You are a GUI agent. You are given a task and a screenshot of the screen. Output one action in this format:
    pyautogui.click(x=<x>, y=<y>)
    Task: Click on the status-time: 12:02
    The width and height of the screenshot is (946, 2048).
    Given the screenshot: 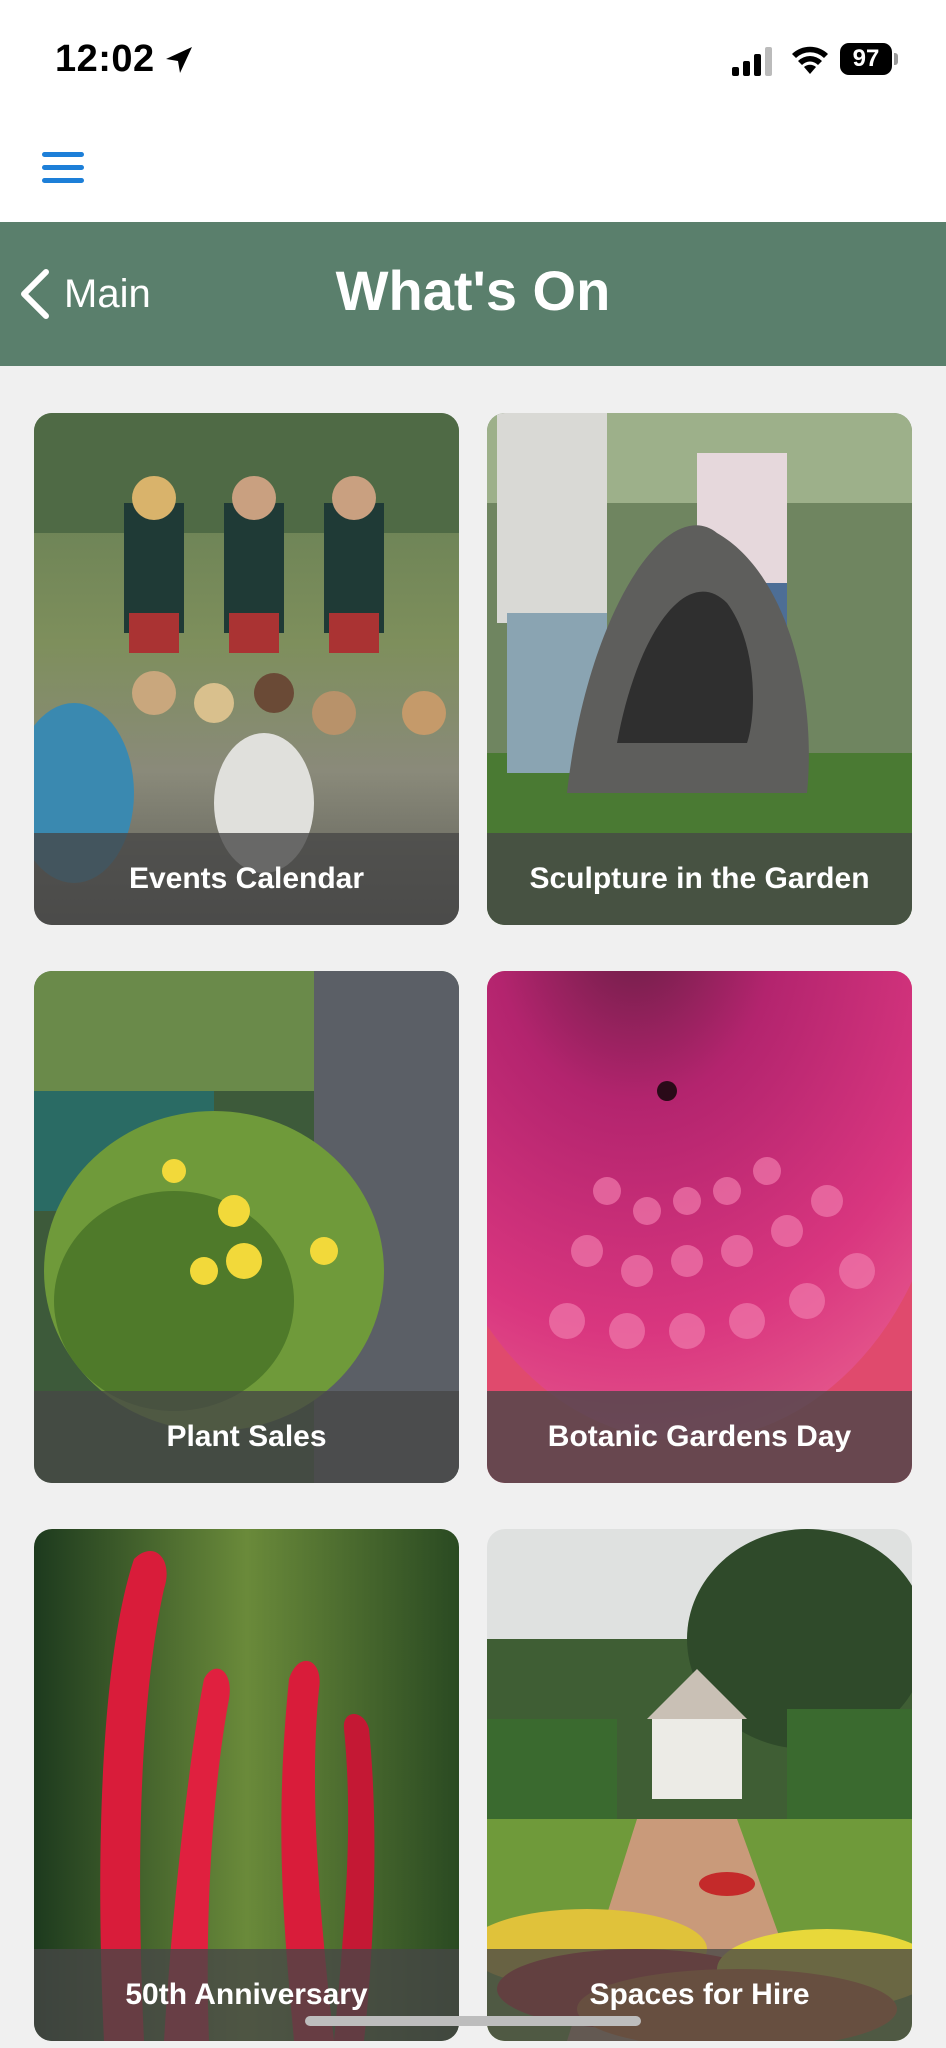 What is the action you would take?
    pyautogui.click(x=105, y=59)
    